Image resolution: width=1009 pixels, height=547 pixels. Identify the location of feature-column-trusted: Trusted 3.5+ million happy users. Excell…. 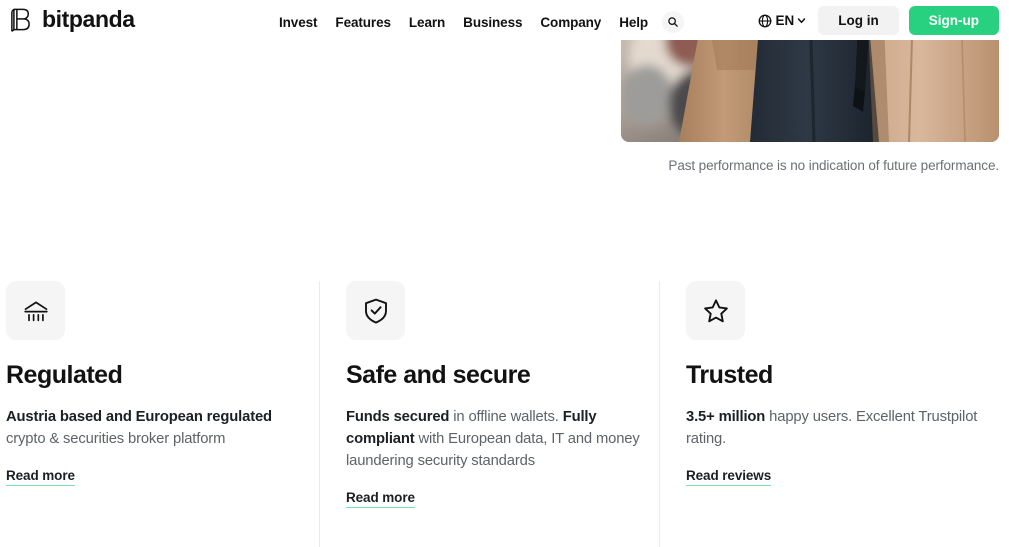
(836, 384).